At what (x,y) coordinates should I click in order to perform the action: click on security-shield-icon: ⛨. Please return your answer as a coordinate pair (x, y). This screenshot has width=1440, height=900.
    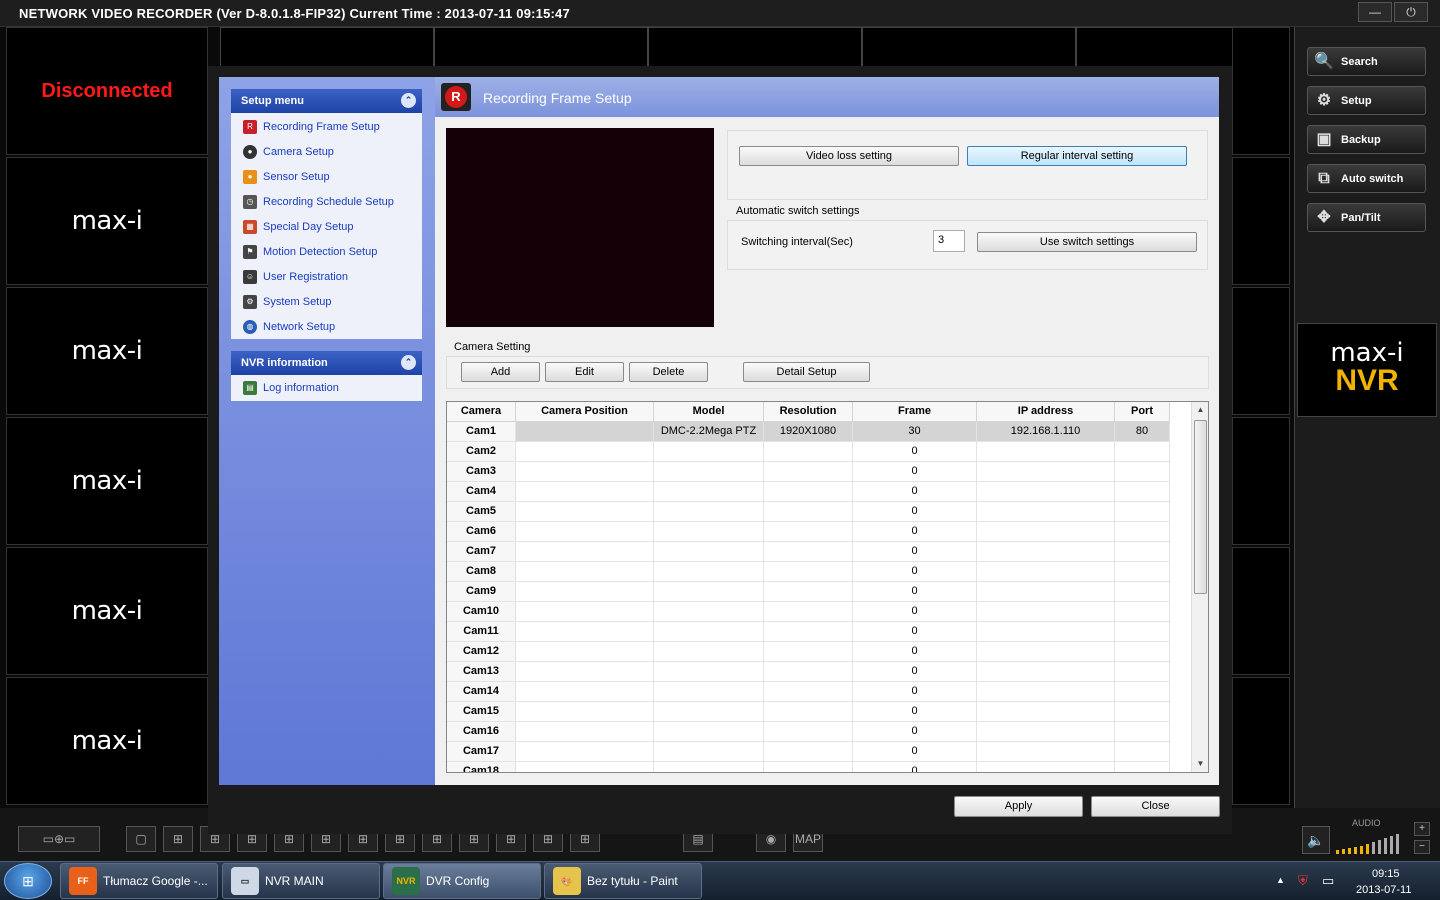
    Looking at the image, I should click on (1303, 881).